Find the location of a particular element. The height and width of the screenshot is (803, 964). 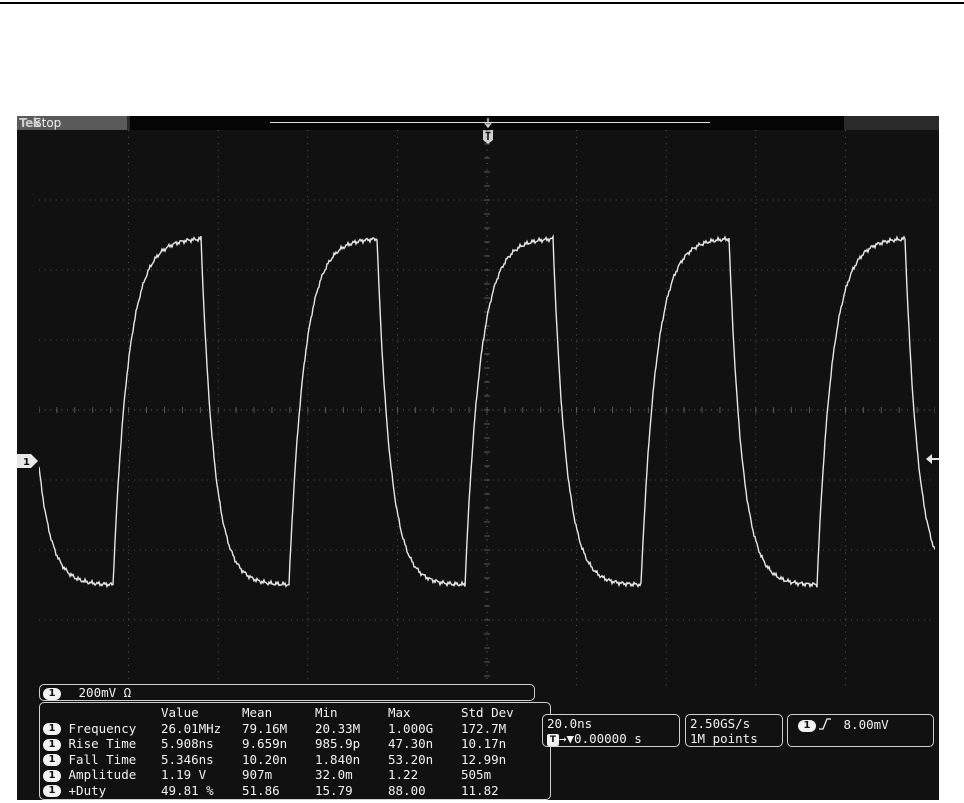

measurement-min: 1.840n is located at coordinates (338, 759).